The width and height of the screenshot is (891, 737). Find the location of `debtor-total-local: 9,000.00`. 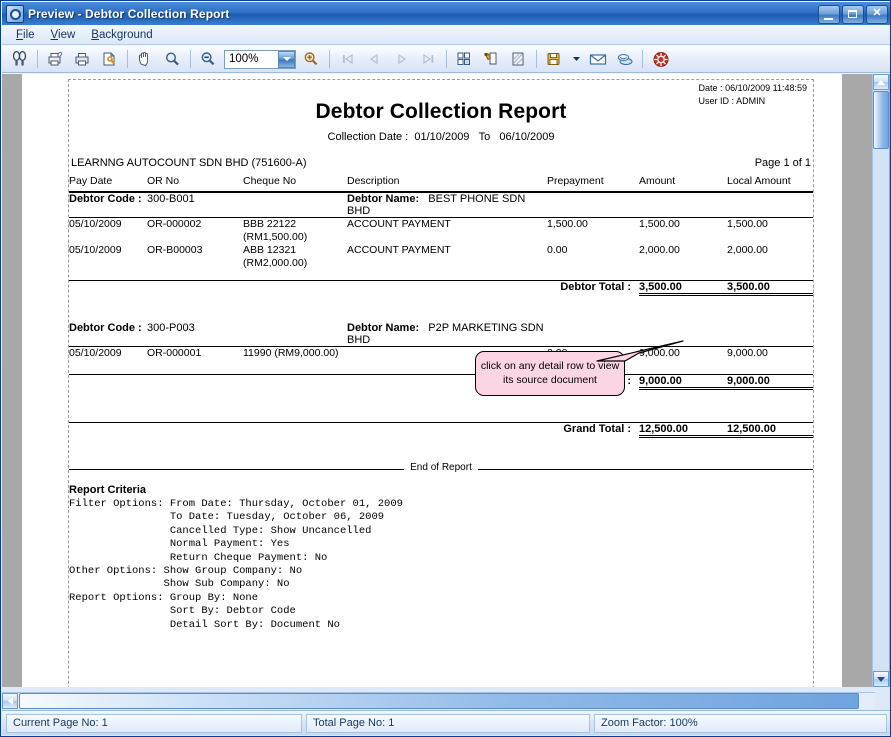

debtor-total-local: 9,000.00 is located at coordinates (770, 382).